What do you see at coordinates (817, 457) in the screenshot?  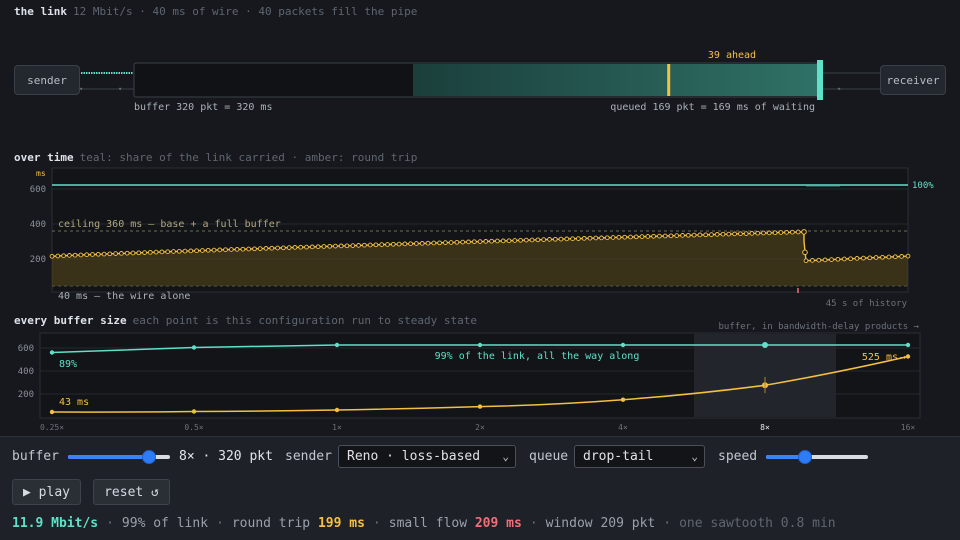 I see `speed-slider` at bounding box center [817, 457].